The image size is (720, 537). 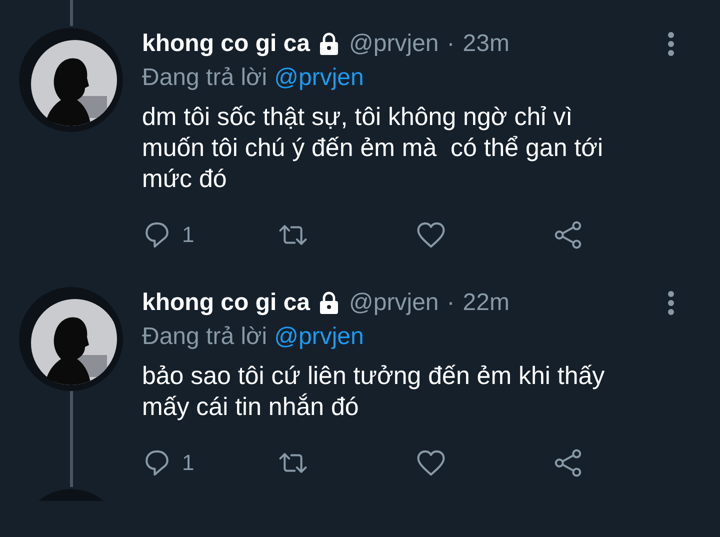 What do you see at coordinates (486, 44) in the screenshot?
I see `timestamp: 23m` at bounding box center [486, 44].